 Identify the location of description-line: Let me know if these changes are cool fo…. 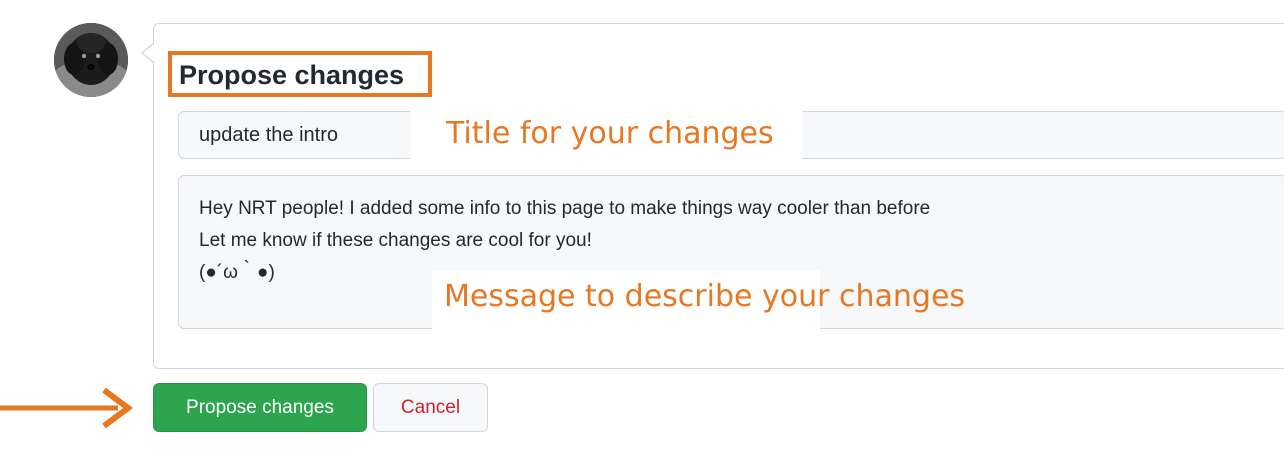
(395, 240).